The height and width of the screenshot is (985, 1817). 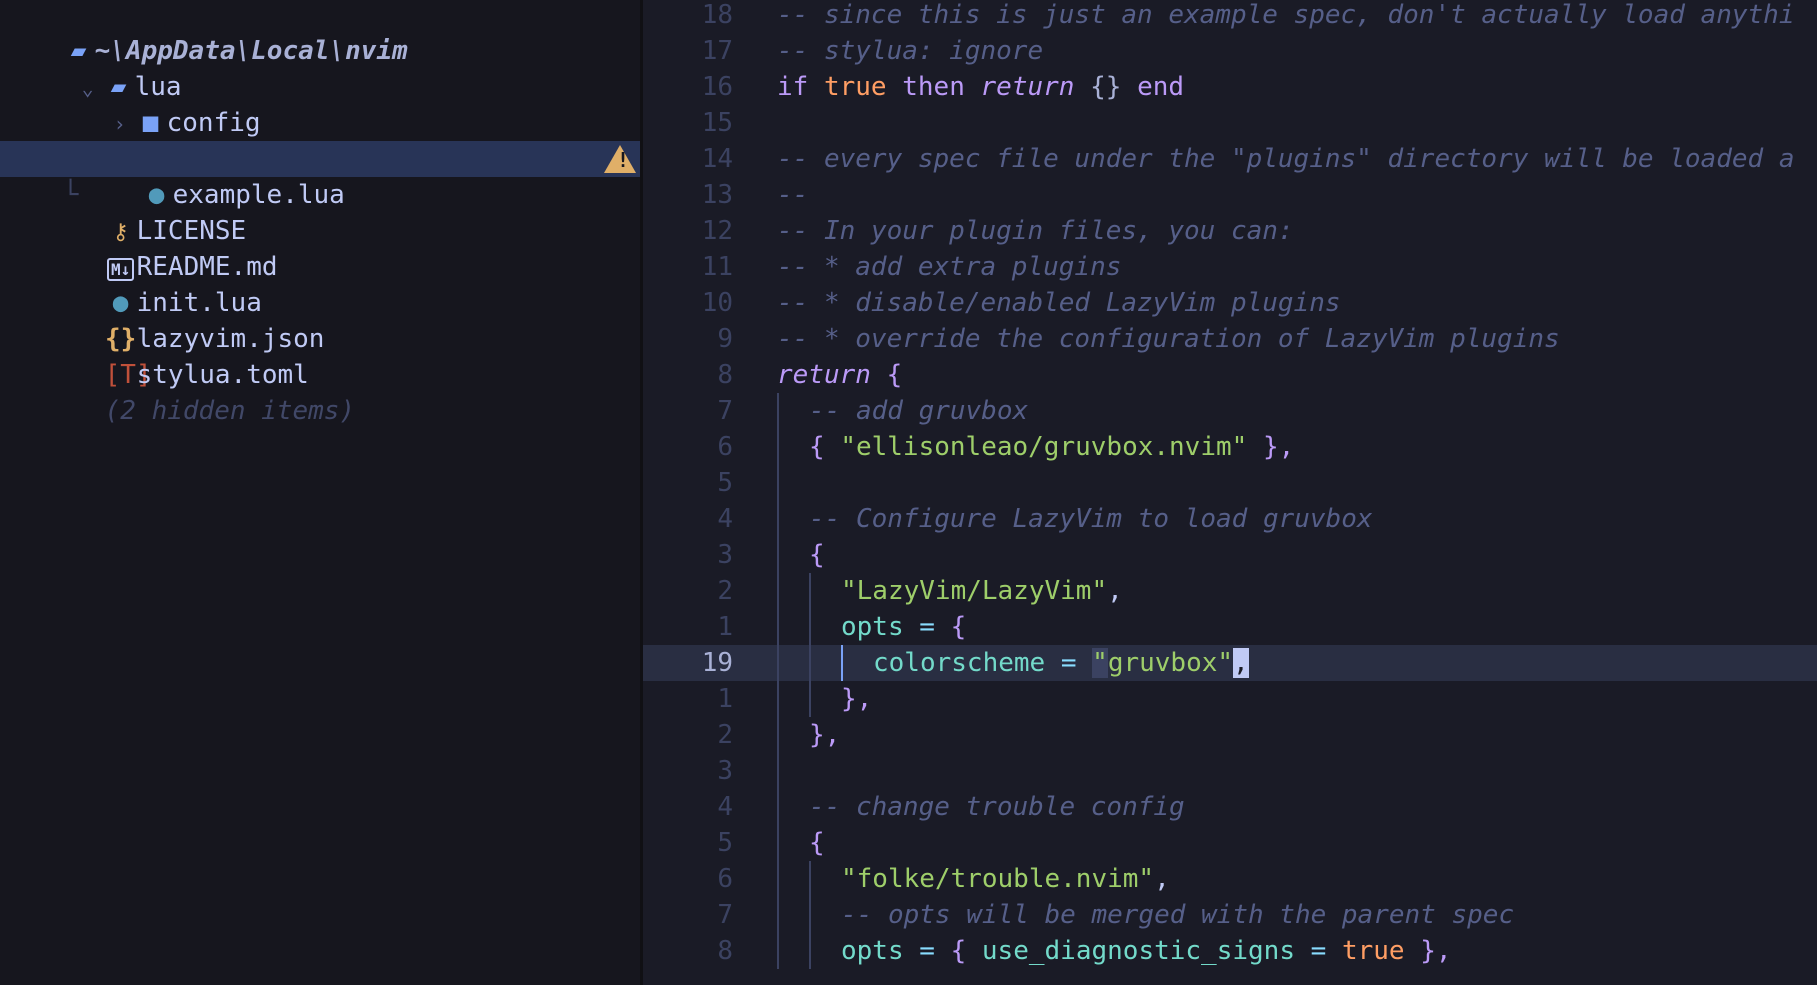 I want to click on tree-item-config: › ■ config, so click(x=320, y=103).